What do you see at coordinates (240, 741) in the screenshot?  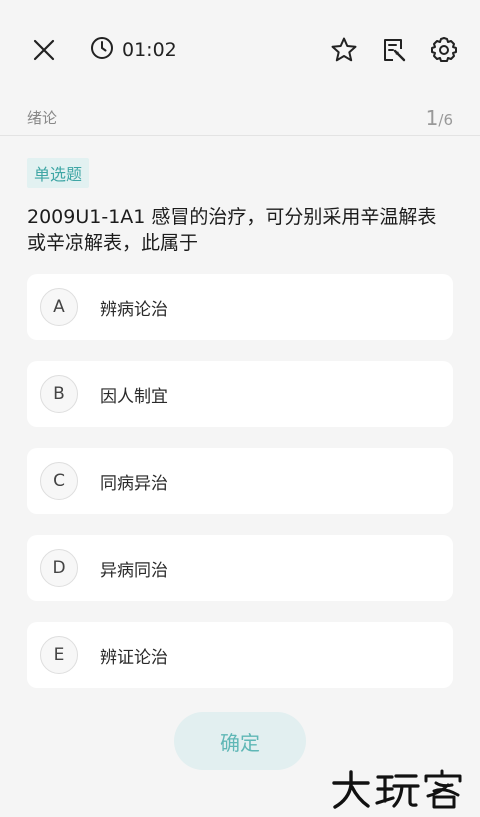 I see `confirm-button: 确定` at bounding box center [240, 741].